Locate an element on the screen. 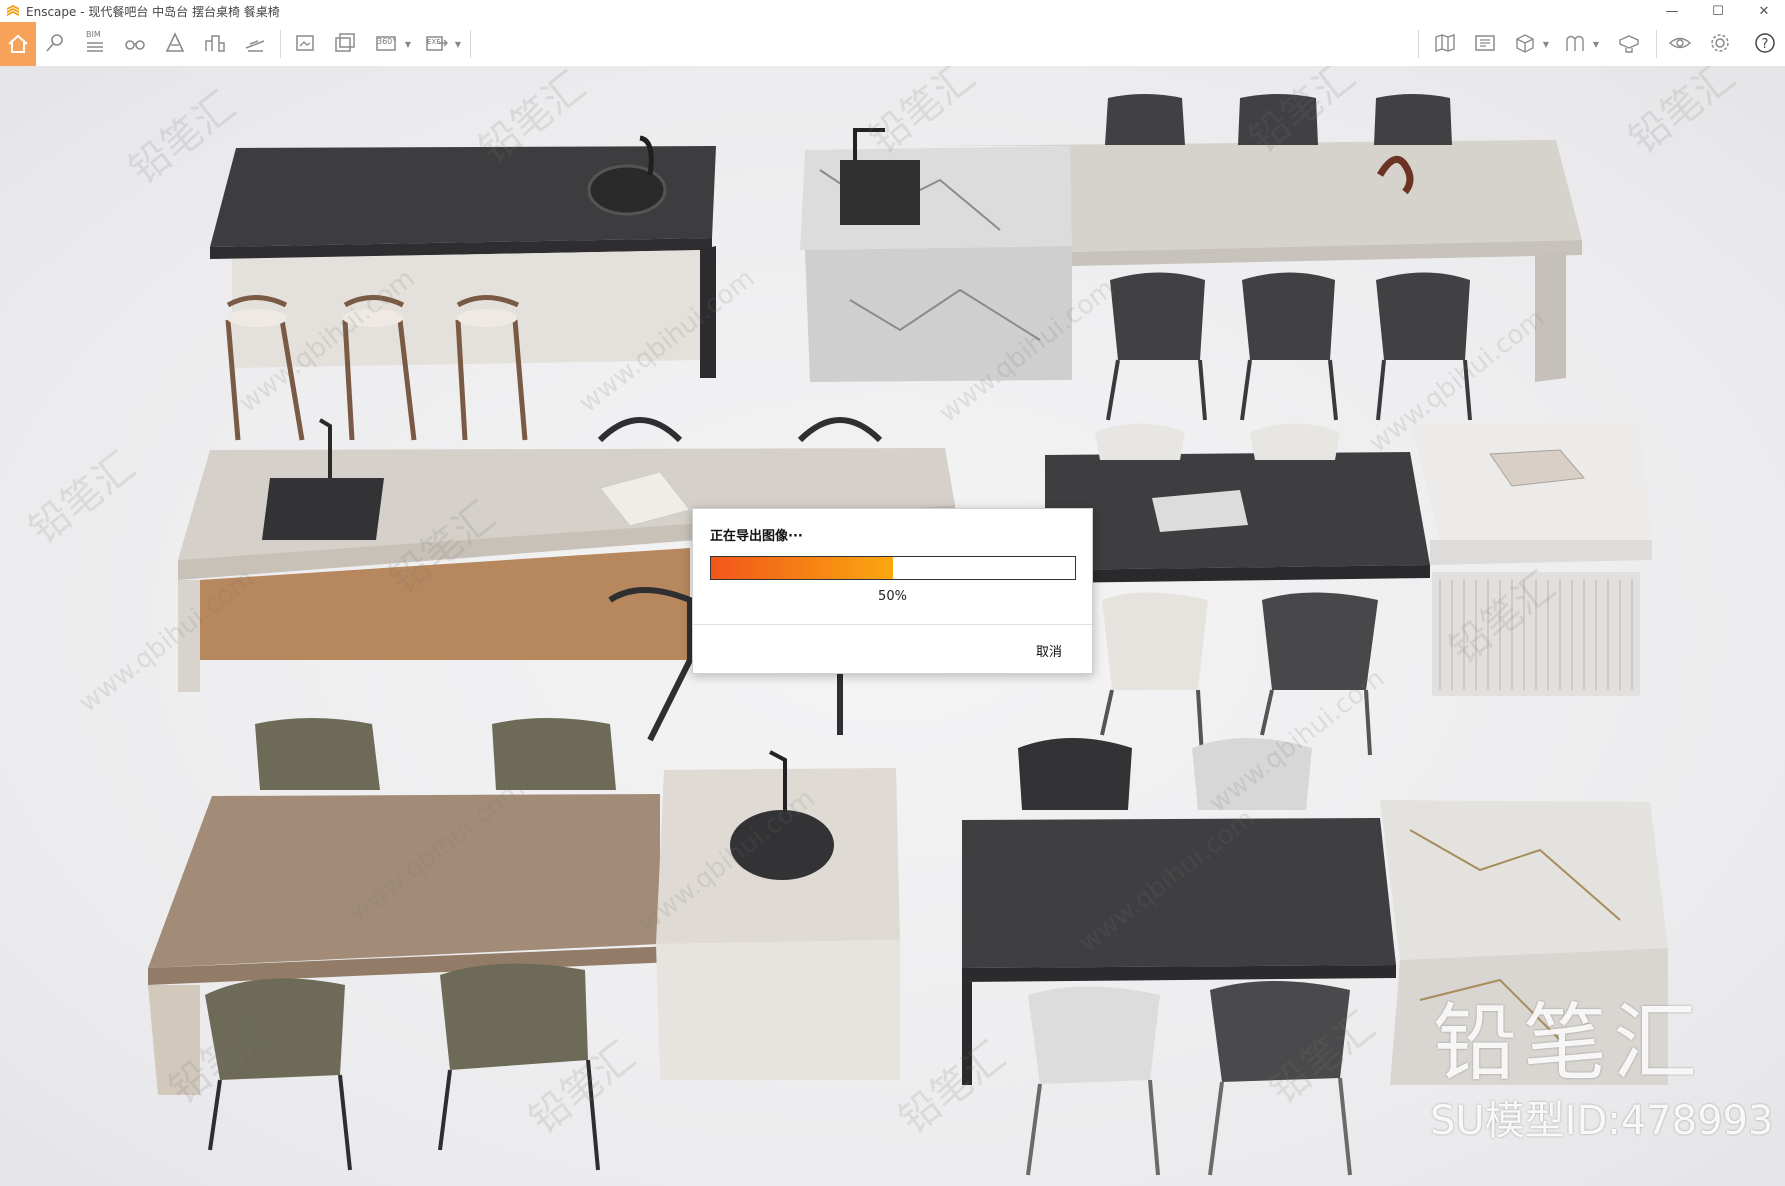  dialog-divider is located at coordinates (892, 624).